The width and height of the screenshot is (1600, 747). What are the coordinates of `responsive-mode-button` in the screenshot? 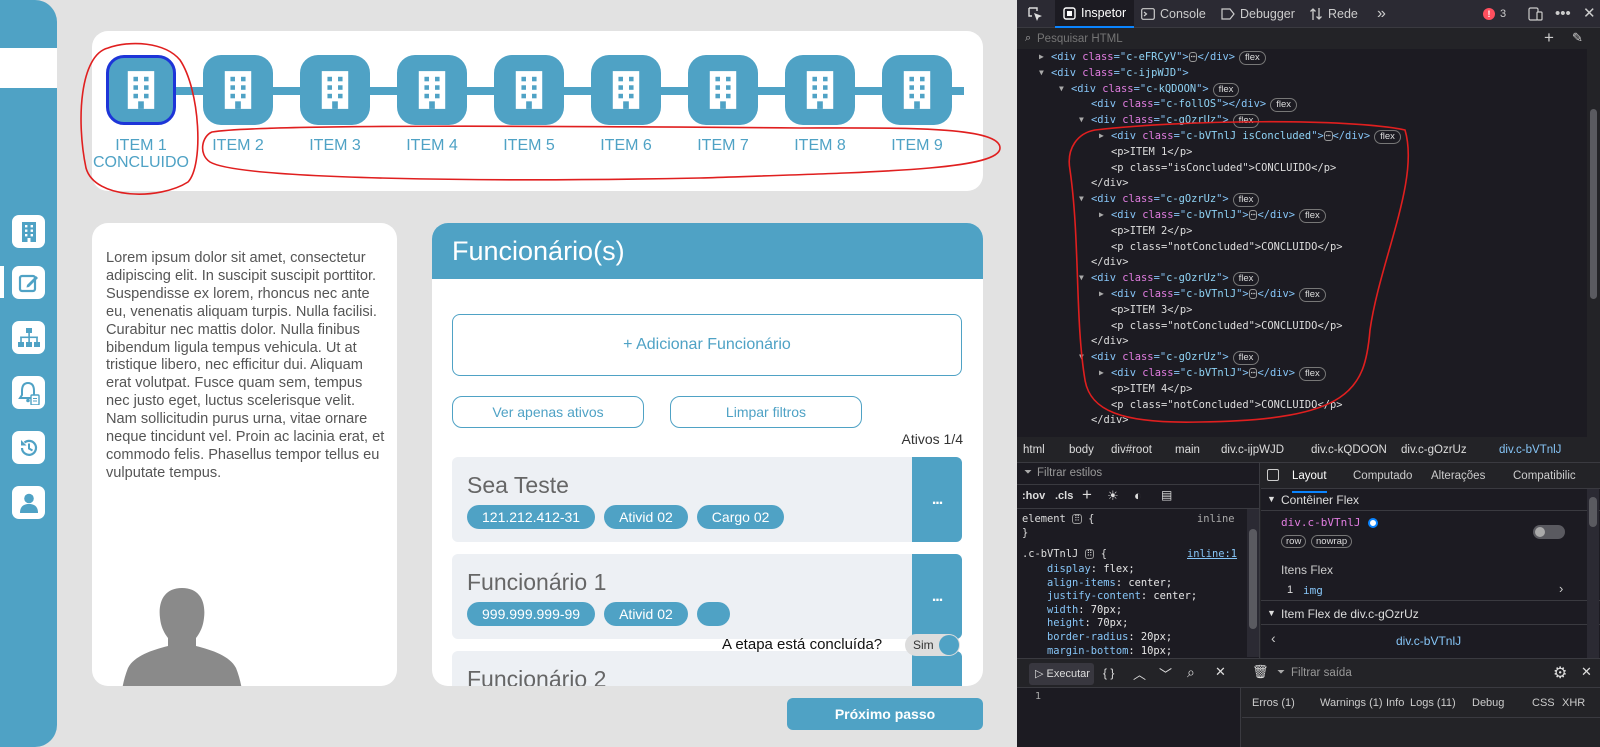 It's located at (1535, 14).